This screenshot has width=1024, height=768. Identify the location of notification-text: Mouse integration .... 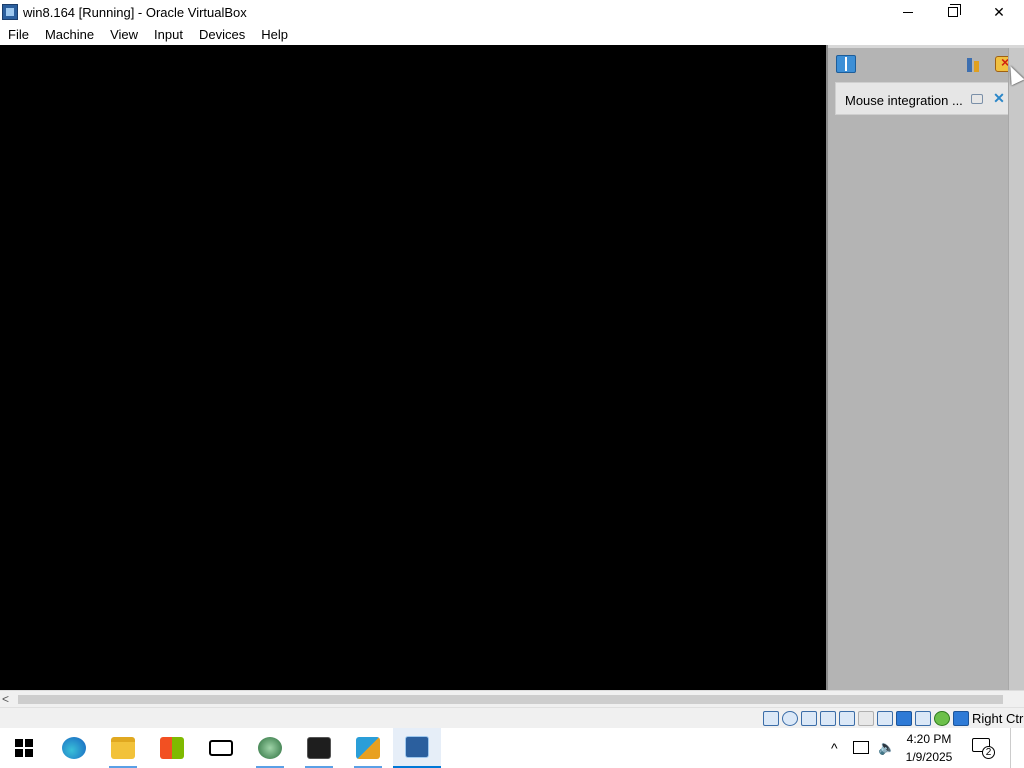
(904, 100).